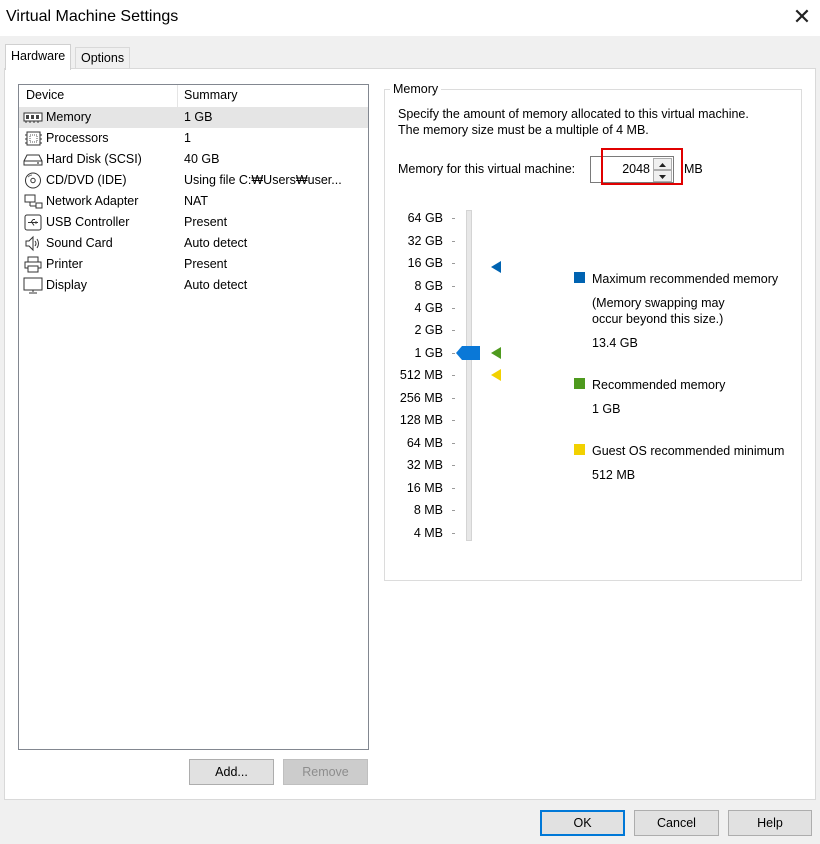 The image size is (820, 844). I want to click on device-summary: NAT, so click(196, 201).